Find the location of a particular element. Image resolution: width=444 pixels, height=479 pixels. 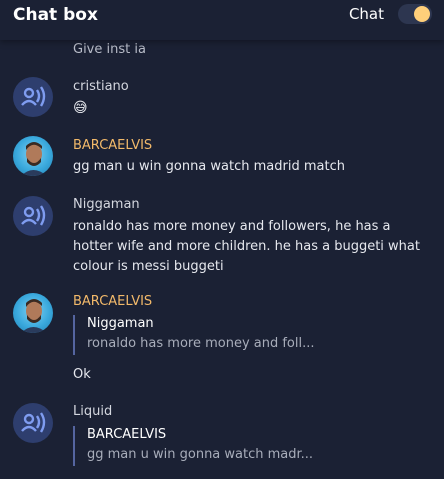

message-username: cristiano is located at coordinates (101, 86).